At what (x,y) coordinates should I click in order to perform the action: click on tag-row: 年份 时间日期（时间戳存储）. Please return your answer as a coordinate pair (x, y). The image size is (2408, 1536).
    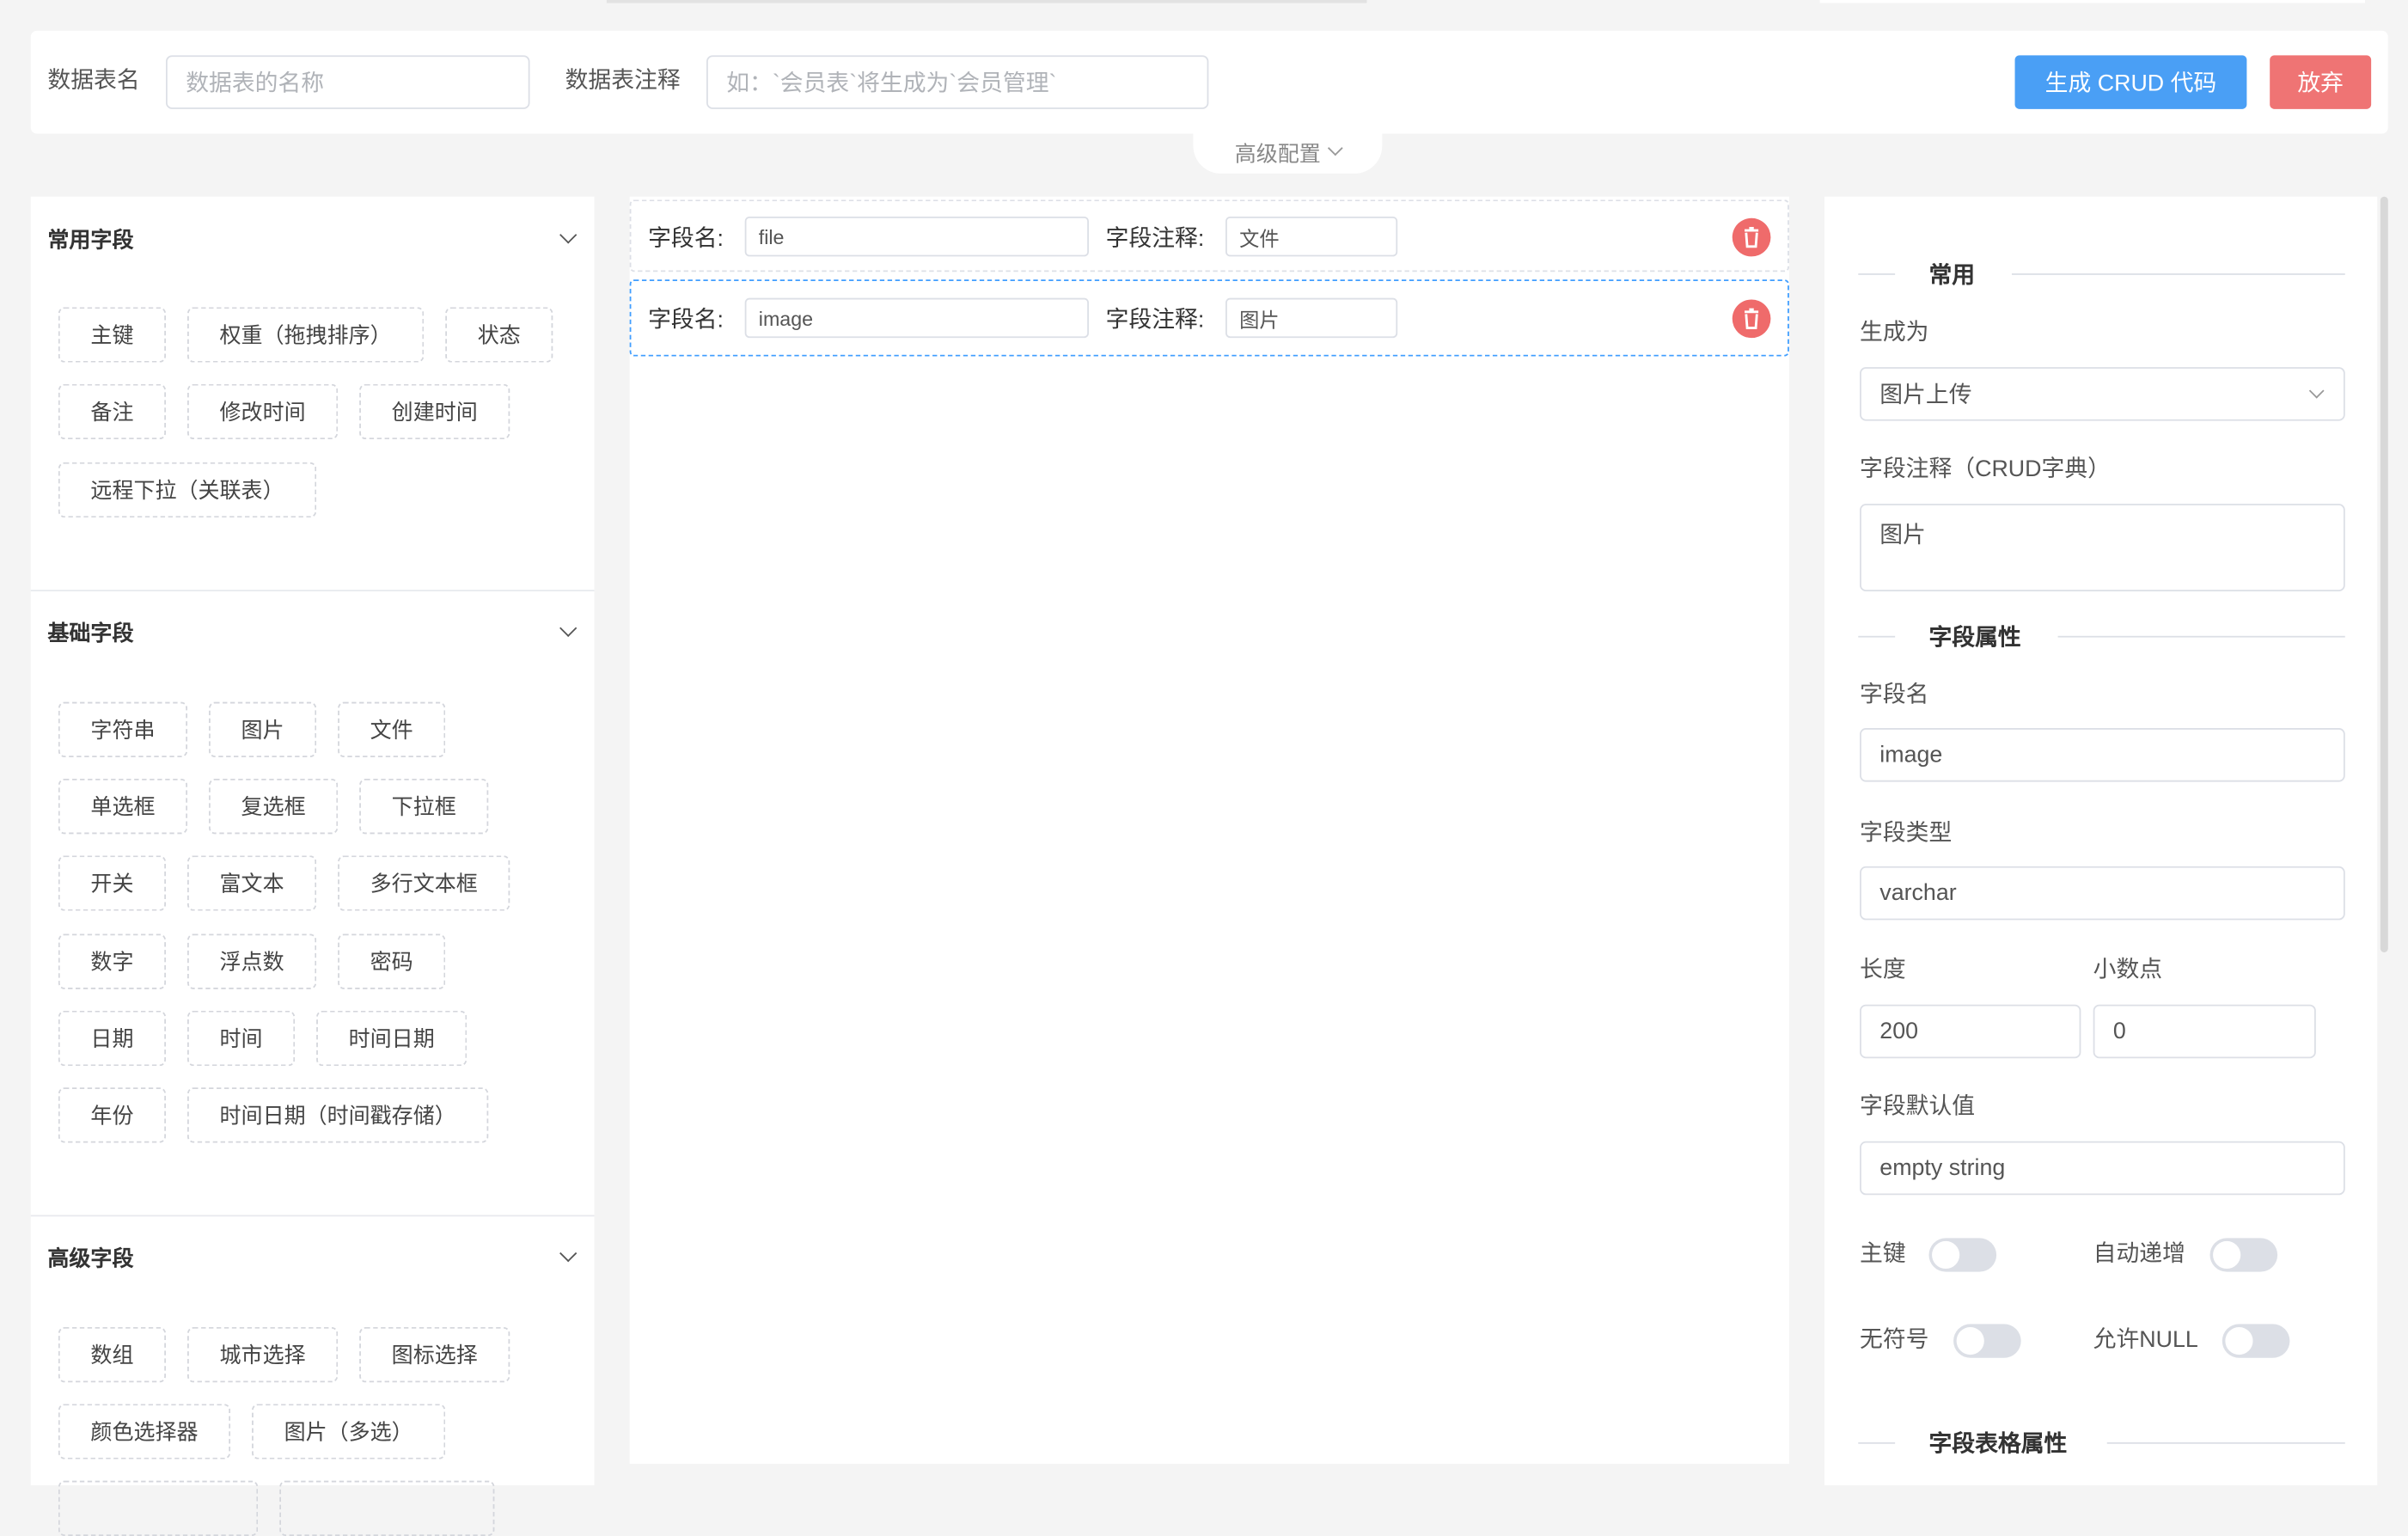
    Looking at the image, I should click on (273, 1115).